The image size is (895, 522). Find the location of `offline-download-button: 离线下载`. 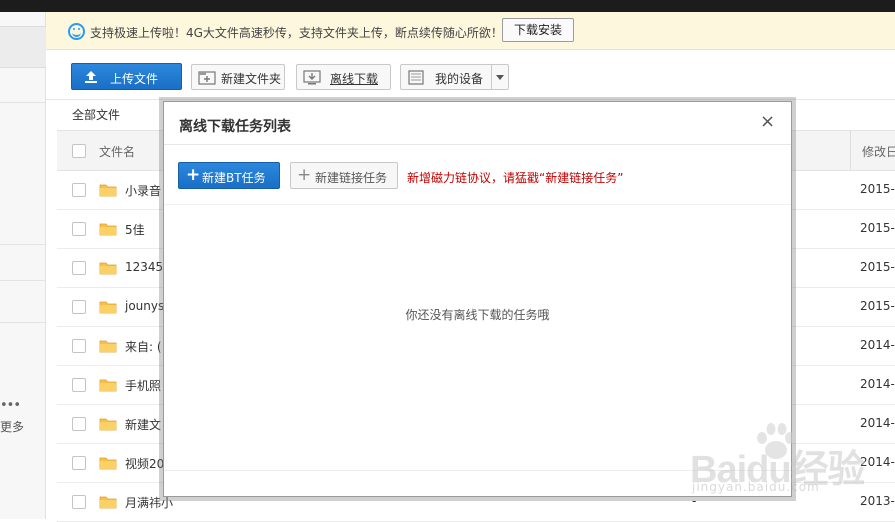

offline-download-button: 离线下载 is located at coordinates (343, 77).